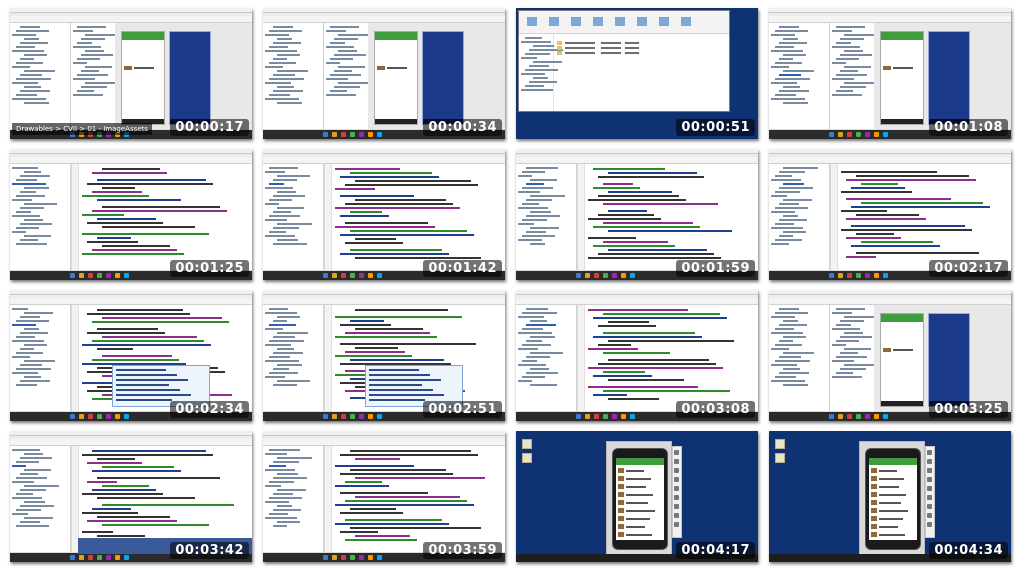 The image size is (1024, 574). I want to click on emulator-screen, so click(640, 499).